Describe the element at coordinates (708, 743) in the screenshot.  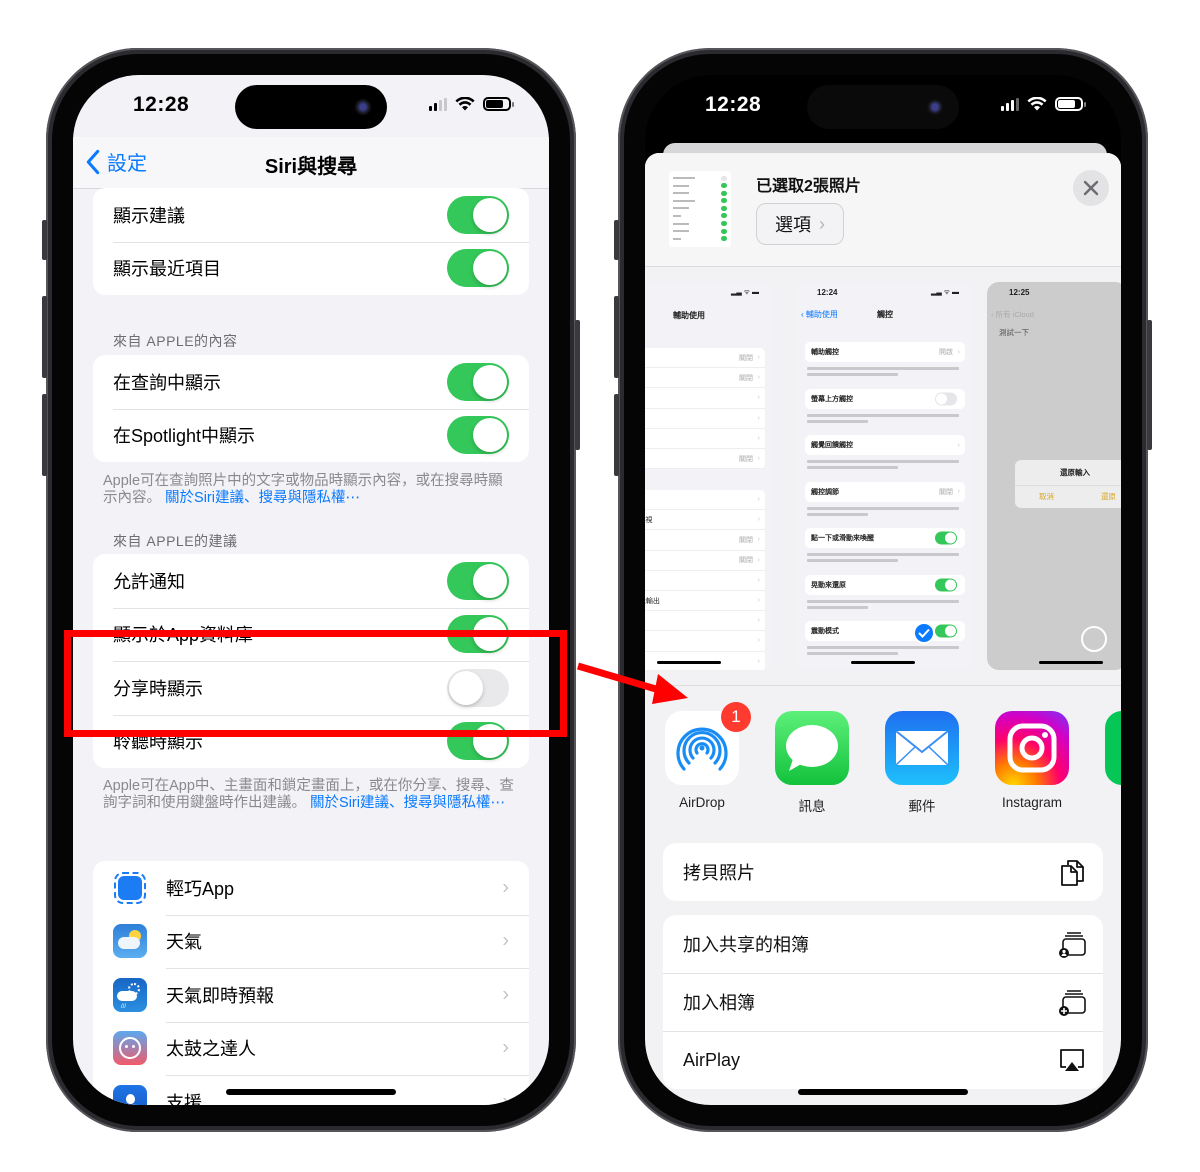
I see `airdrop-icon: 1` at that location.